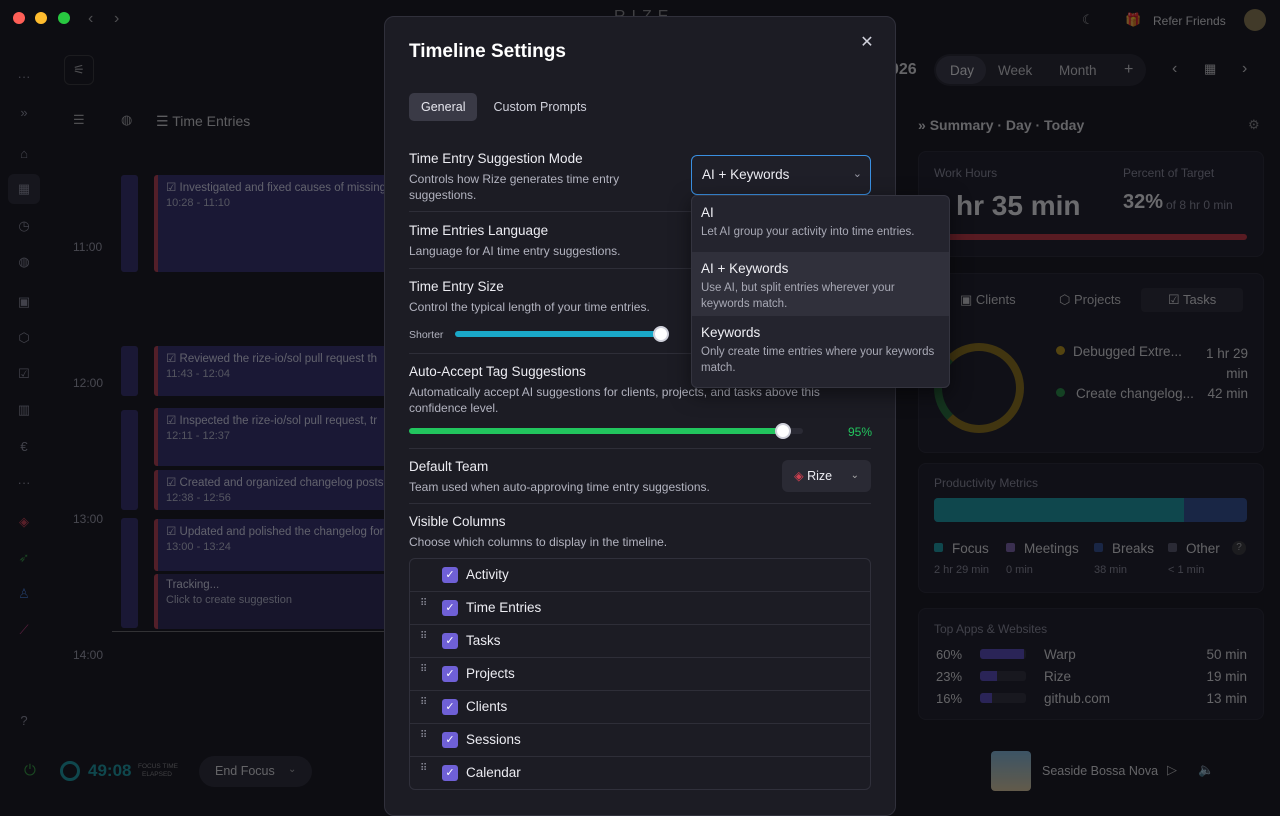 This screenshot has width=1280, height=816. I want to click on column-label: Activity, so click(487, 574).